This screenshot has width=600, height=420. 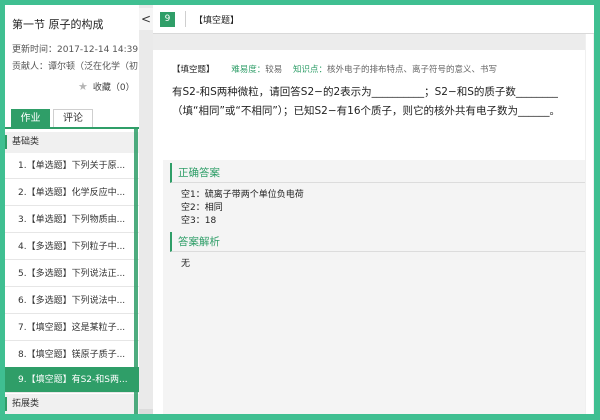 I want to click on analysis-heading: 答案解析, so click(x=382, y=242).